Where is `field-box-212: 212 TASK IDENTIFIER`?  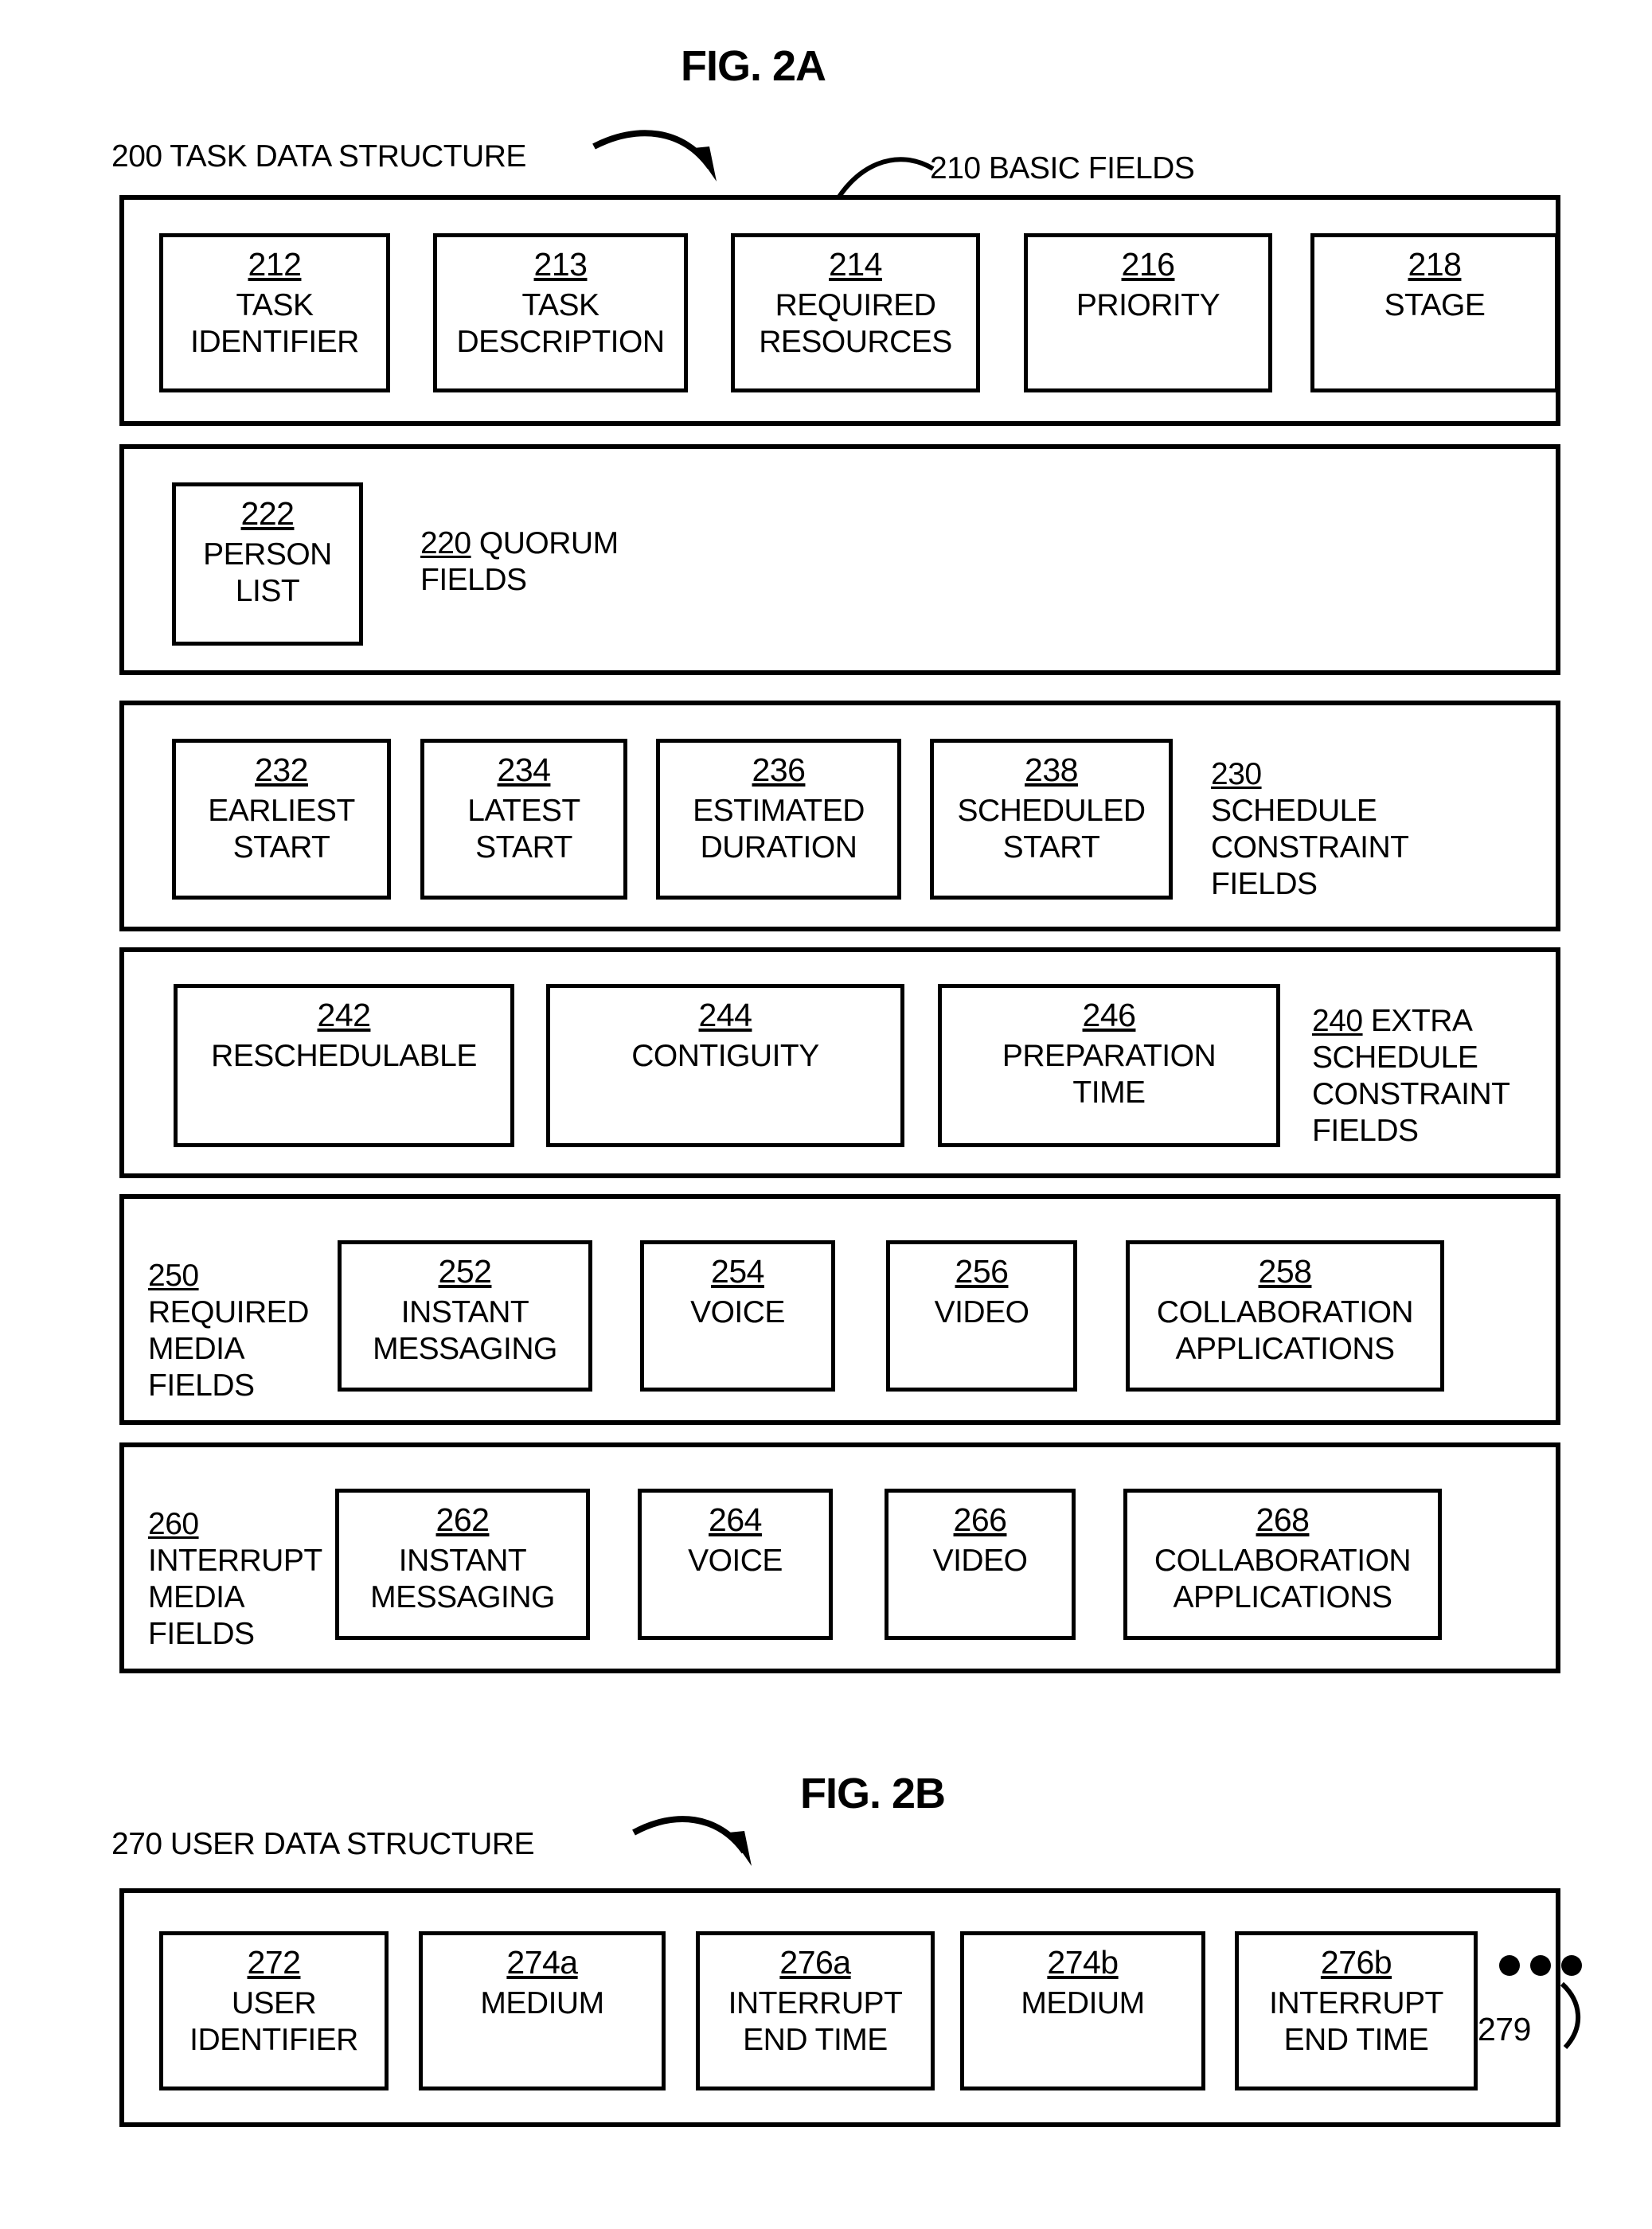
field-box-212: 212 TASK IDENTIFIER is located at coordinates (274, 312).